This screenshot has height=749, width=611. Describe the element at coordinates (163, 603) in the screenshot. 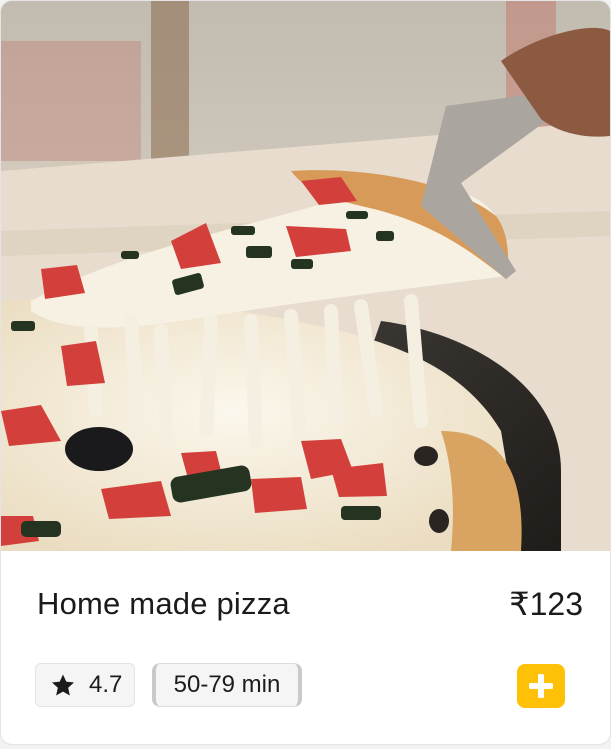

I see `product-title: Home made pizza` at that location.